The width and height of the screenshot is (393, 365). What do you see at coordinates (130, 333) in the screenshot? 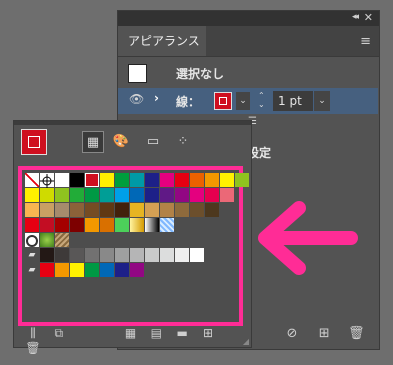
I see `show-kinds-icon: ▦` at bounding box center [130, 333].